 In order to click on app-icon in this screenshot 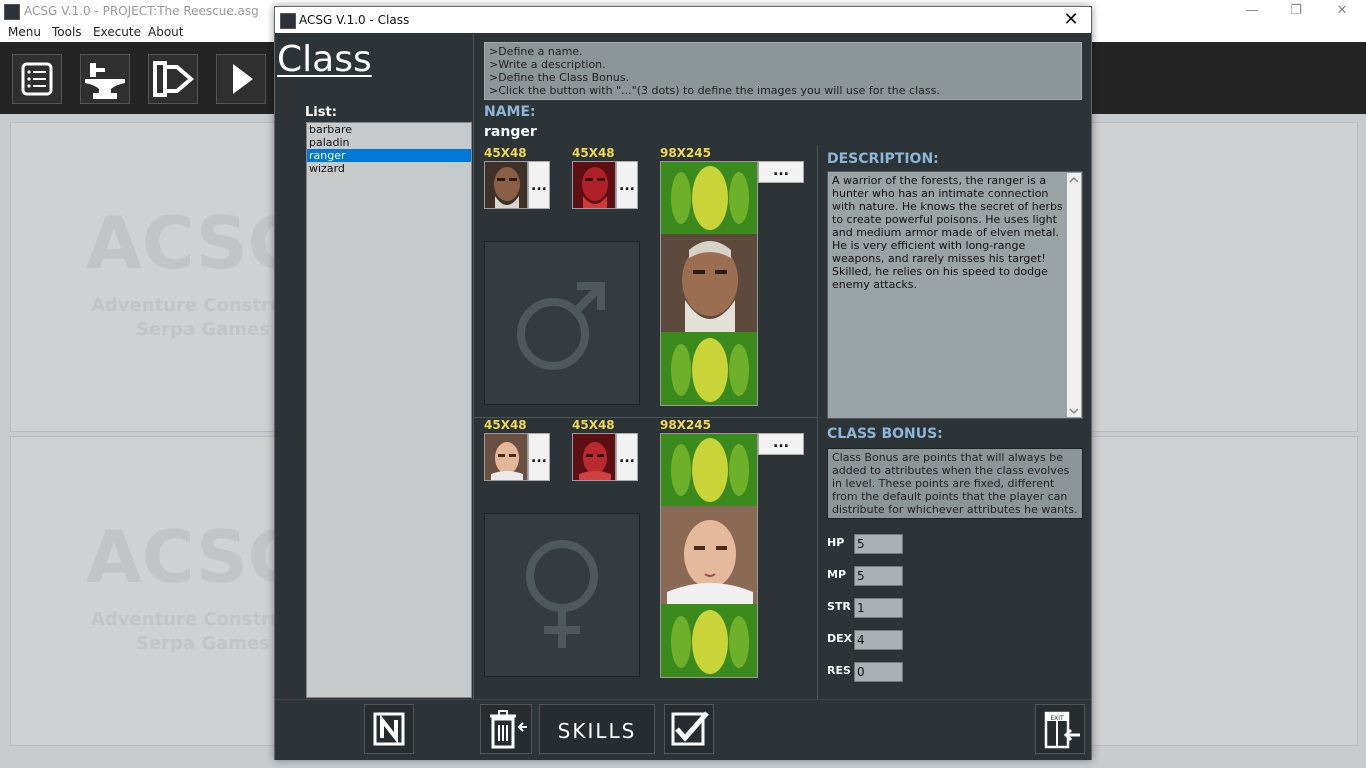, I will do `click(12, 12)`.